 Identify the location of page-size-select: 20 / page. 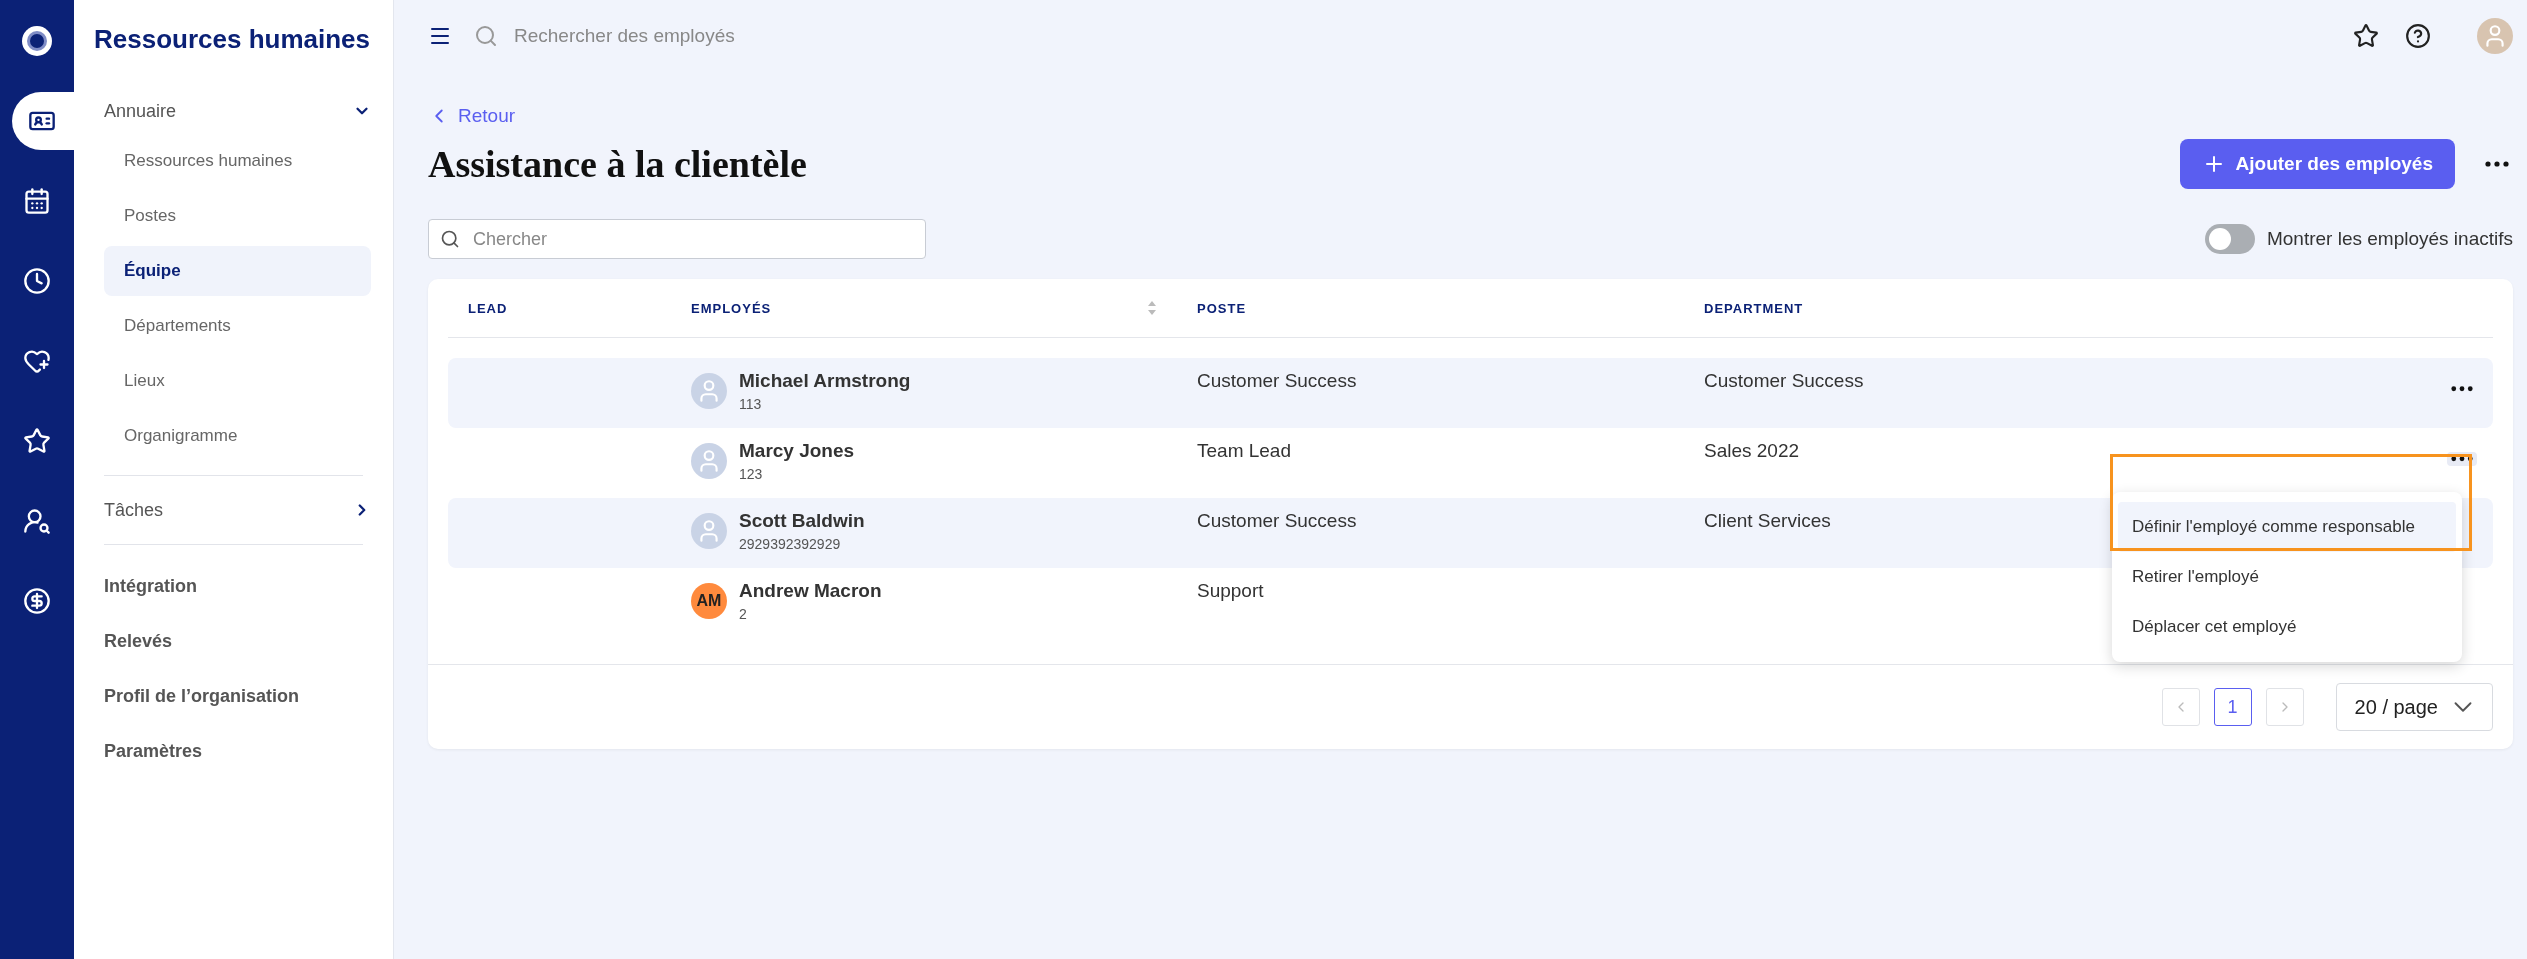
(2414, 707).